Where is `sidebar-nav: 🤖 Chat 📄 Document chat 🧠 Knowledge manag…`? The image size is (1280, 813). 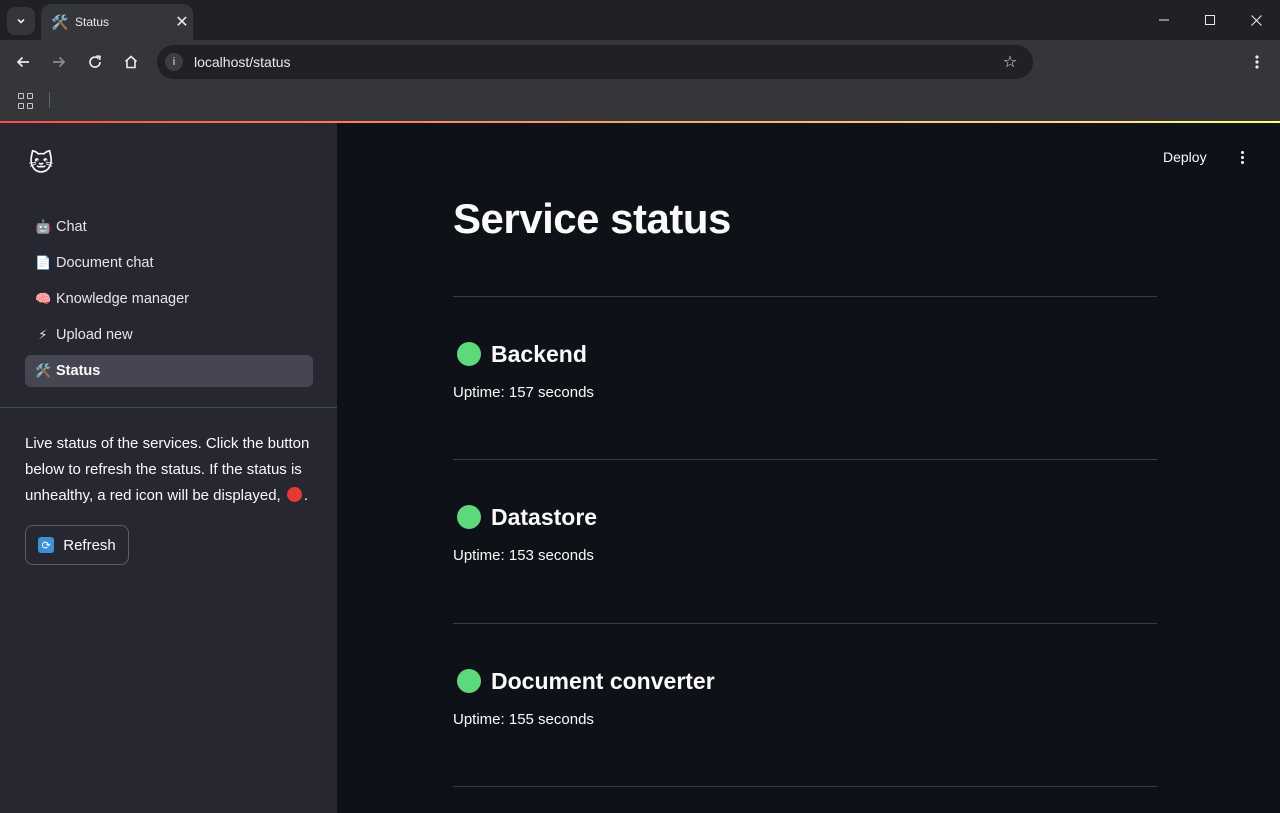 sidebar-nav: 🤖 Chat 📄 Document chat 🧠 Knowledge manag… is located at coordinates (169, 301).